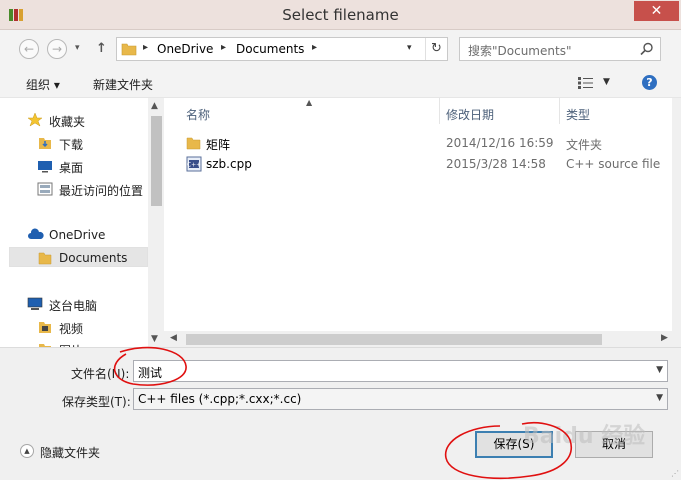  Describe the element at coordinates (154, 106) in the screenshot. I see `scroll-up-icon: ▲` at that location.